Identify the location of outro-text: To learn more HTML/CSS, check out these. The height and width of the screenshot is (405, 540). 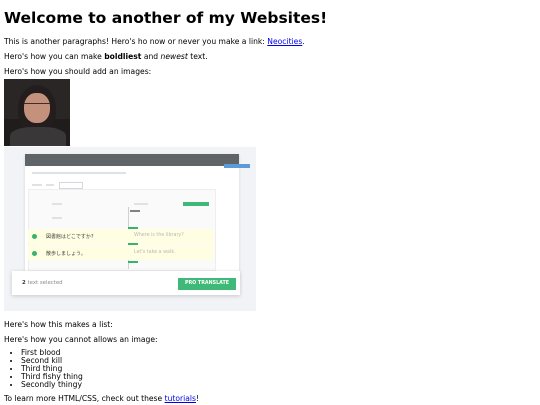
(84, 398).